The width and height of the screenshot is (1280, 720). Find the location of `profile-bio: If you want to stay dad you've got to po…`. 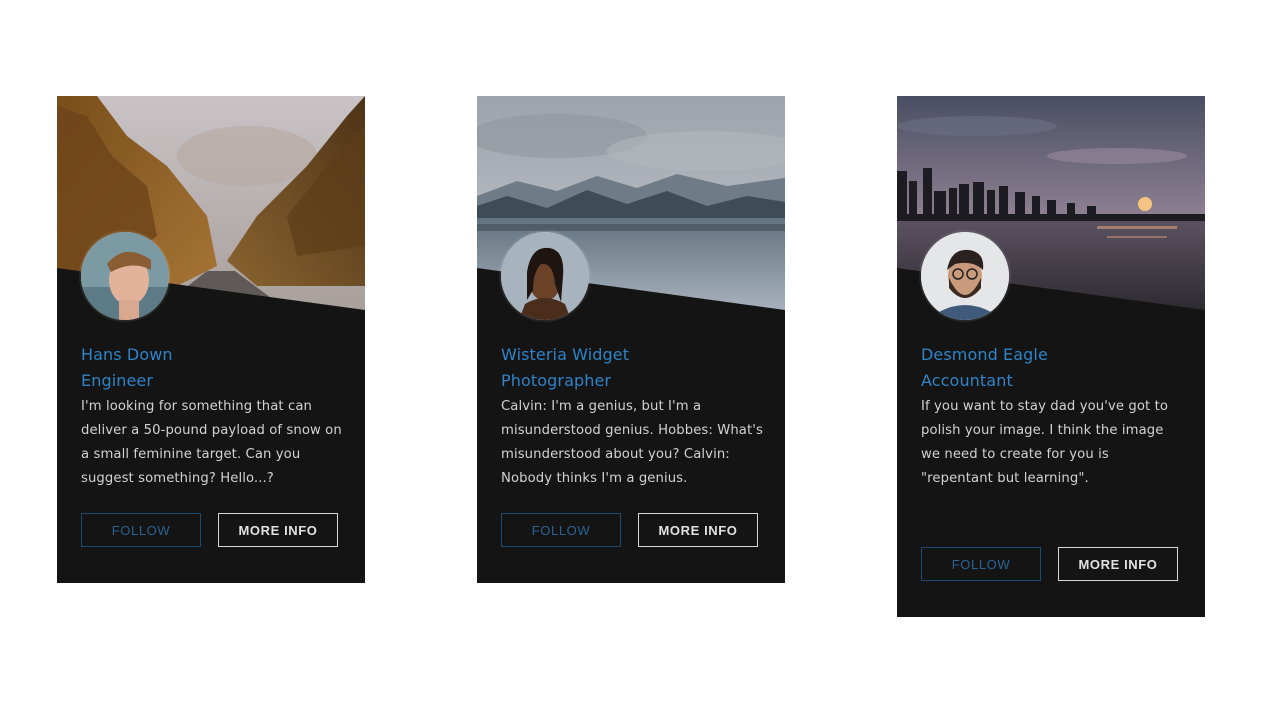

profile-bio: If you want to stay dad you've got to po… is located at coordinates (1045, 442).